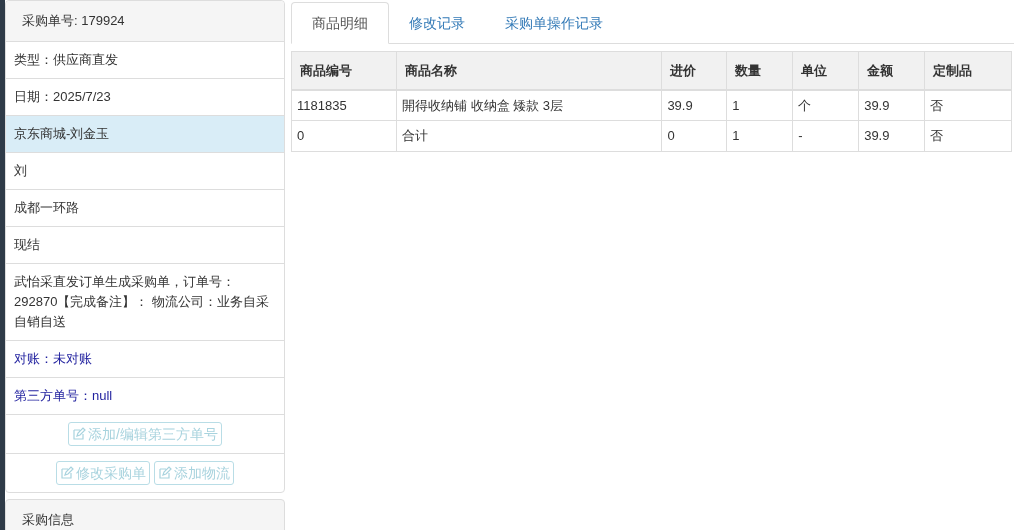 This screenshot has height=530, width=1014. Describe the element at coordinates (529, 70) in the screenshot. I see `column-header: 商品名称` at that location.